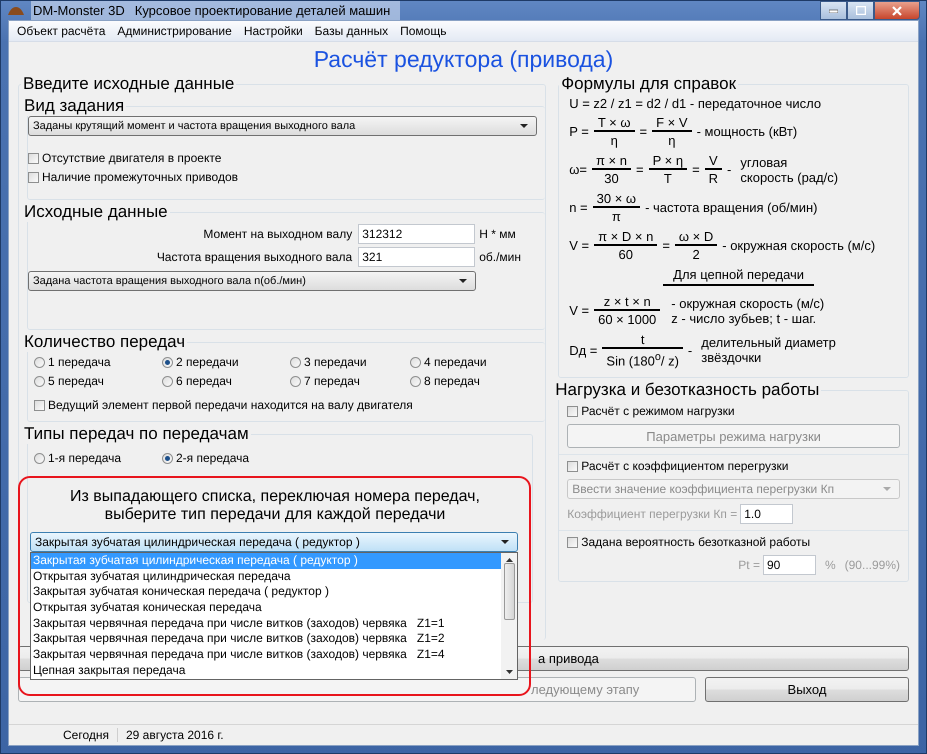  What do you see at coordinates (129, 84) in the screenshot?
I see `group-title: Введите исходные данные` at bounding box center [129, 84].